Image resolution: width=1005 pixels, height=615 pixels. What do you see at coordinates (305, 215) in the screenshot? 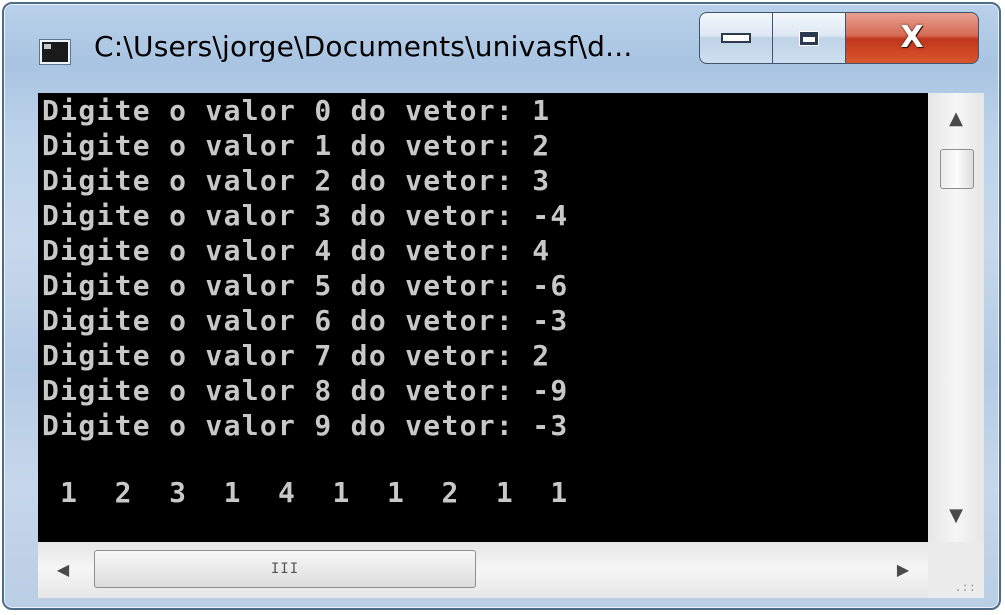
I see `console-line: Digite o valor 3 do vetor: -4` at bounding box center [305, 215].